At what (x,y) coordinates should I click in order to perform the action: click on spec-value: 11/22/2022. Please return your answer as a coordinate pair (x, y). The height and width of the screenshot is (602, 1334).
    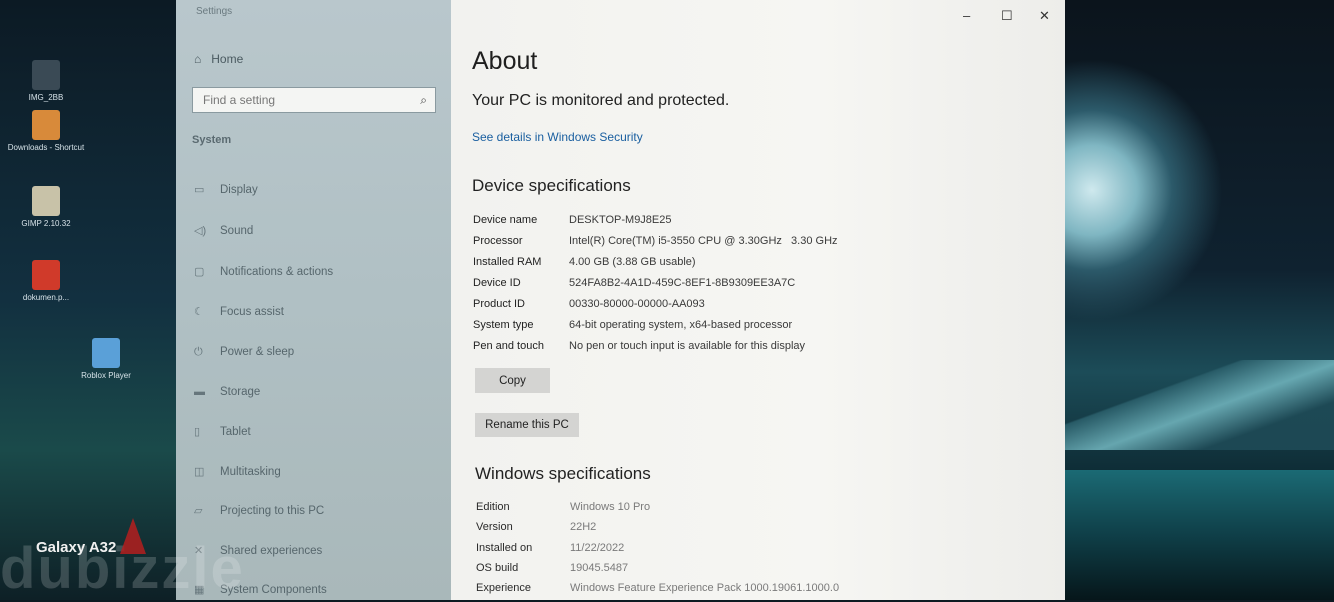
    Looking at the image, I should click on (597, 548).